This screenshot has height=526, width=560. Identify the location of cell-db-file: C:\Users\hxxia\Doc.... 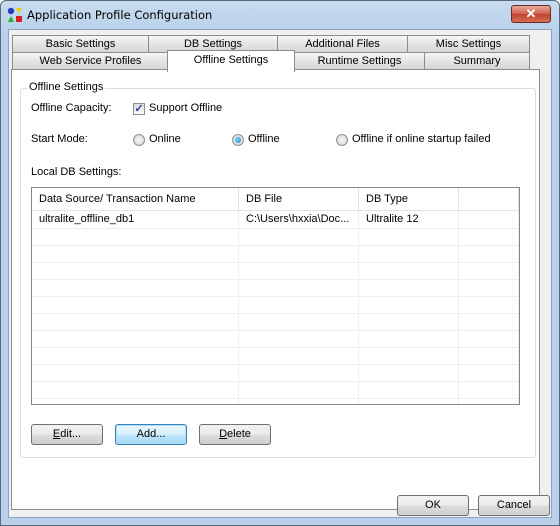
(299, 219).